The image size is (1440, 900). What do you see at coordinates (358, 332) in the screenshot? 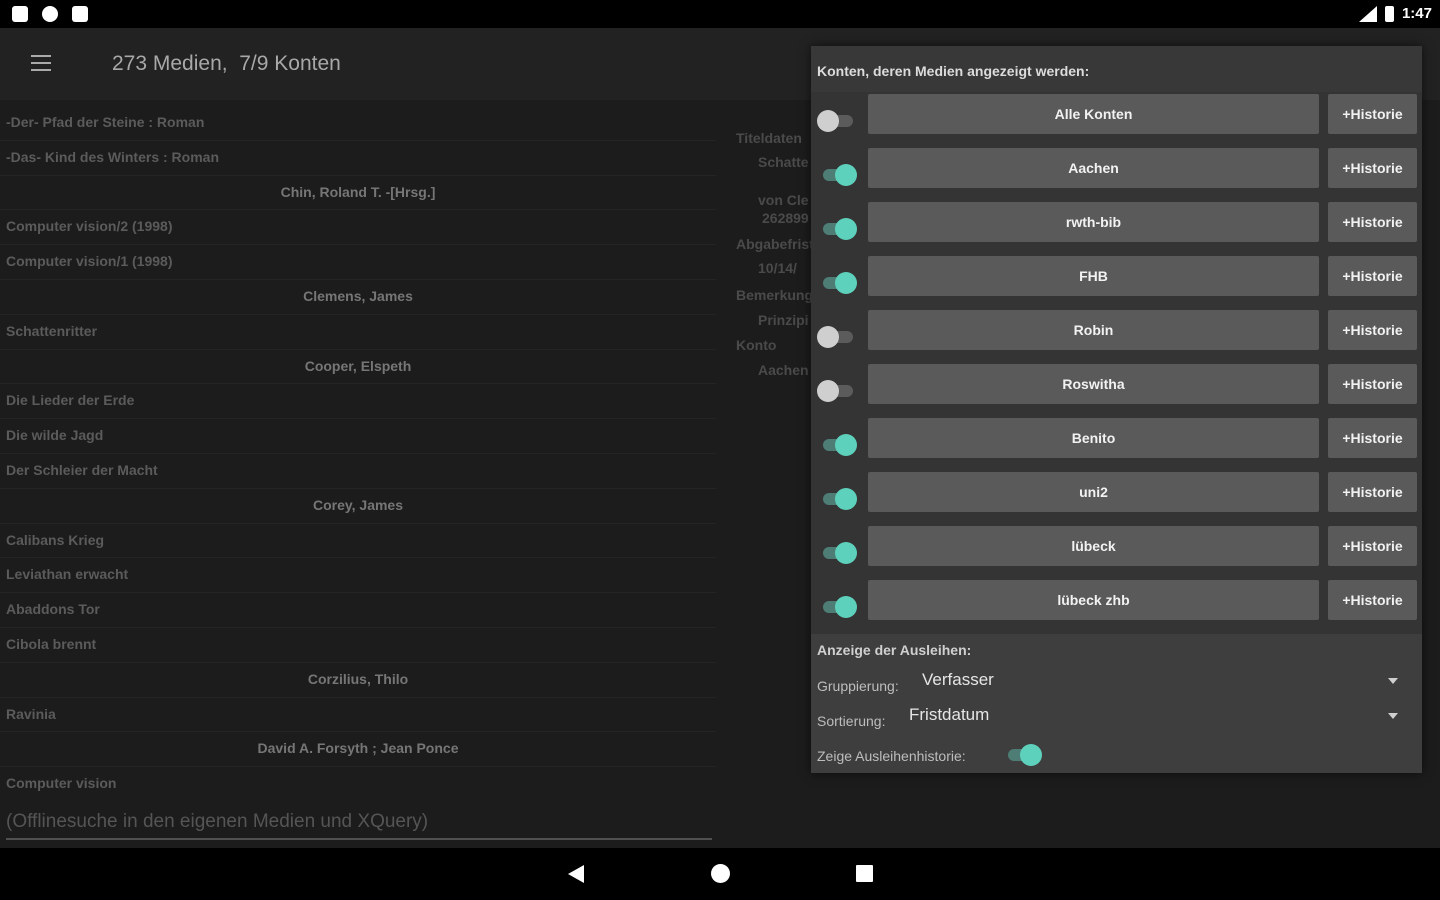
I see `list-item: Schattenritter` at bounding box center [358, 332].